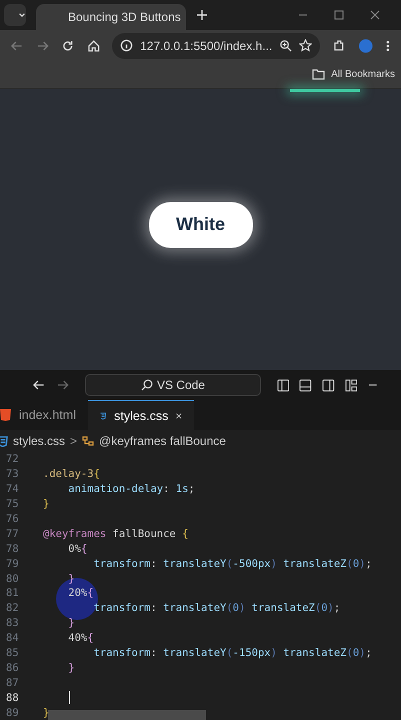 This screenshot has width=401, height=720. I want to click on secondary-sidebar-icon, so click(328, 385).